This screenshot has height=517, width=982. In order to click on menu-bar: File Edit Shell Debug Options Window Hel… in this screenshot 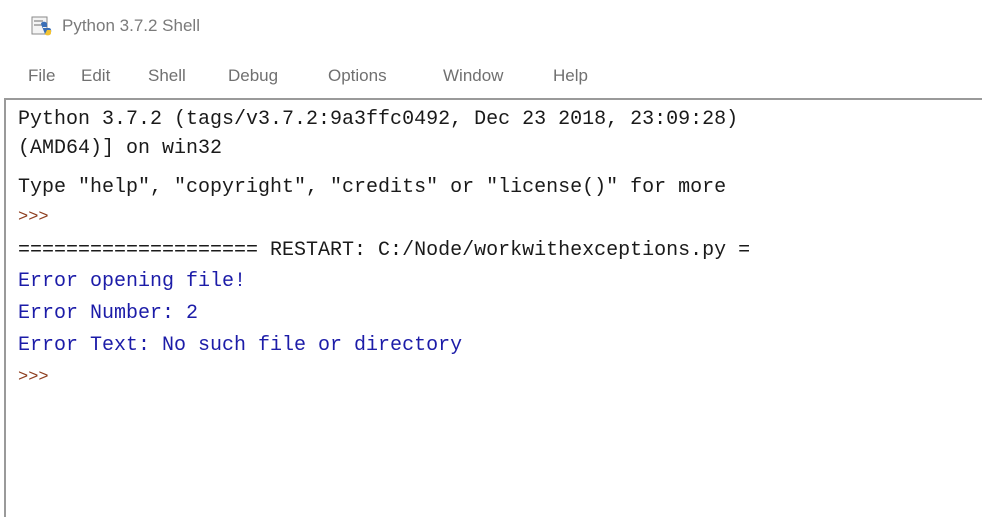, I will do `click(491, 78)`.